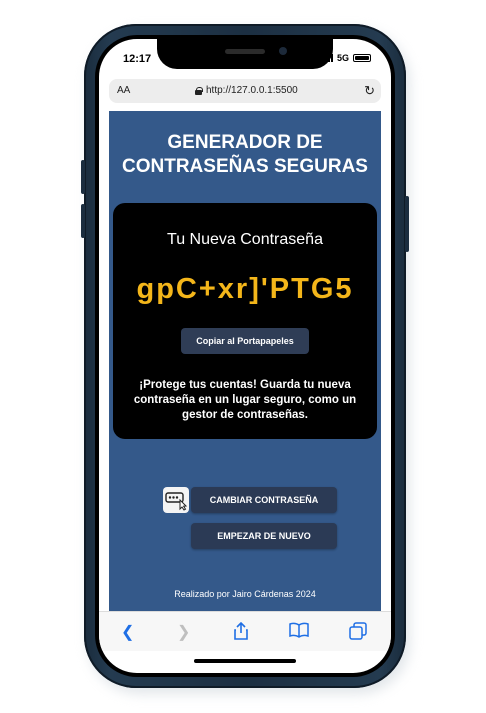 Image resolution: width=486 pixels, height=713 pixels. What do you see at coordinates (137, 59) in the screenshot?
I see `status-time: 12:17` at bounding box center [137, 59].